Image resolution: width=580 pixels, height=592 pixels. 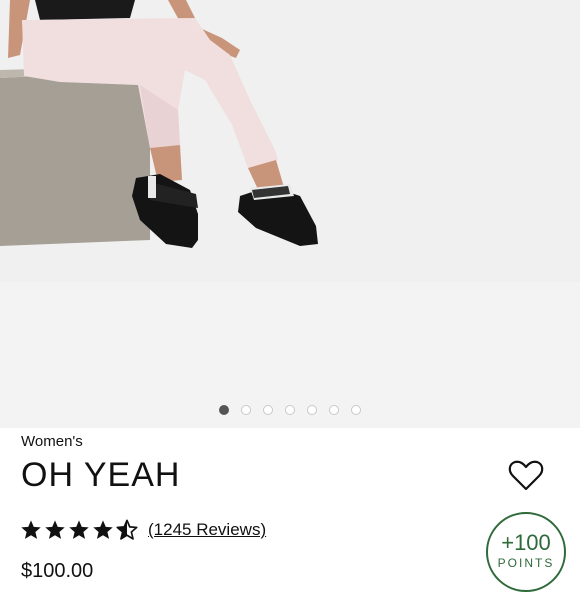 I want to click on star-half-icon, so click(x=127, y=529).